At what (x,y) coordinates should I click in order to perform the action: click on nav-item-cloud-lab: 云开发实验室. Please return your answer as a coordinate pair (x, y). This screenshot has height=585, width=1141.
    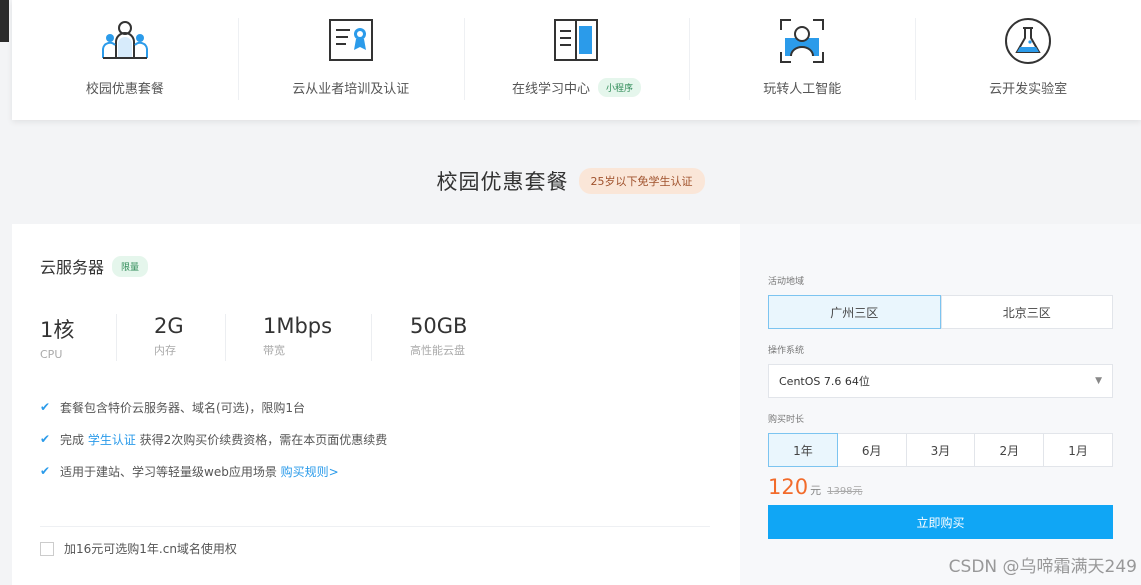
    Looking at the image, I should click on (1028, 60).